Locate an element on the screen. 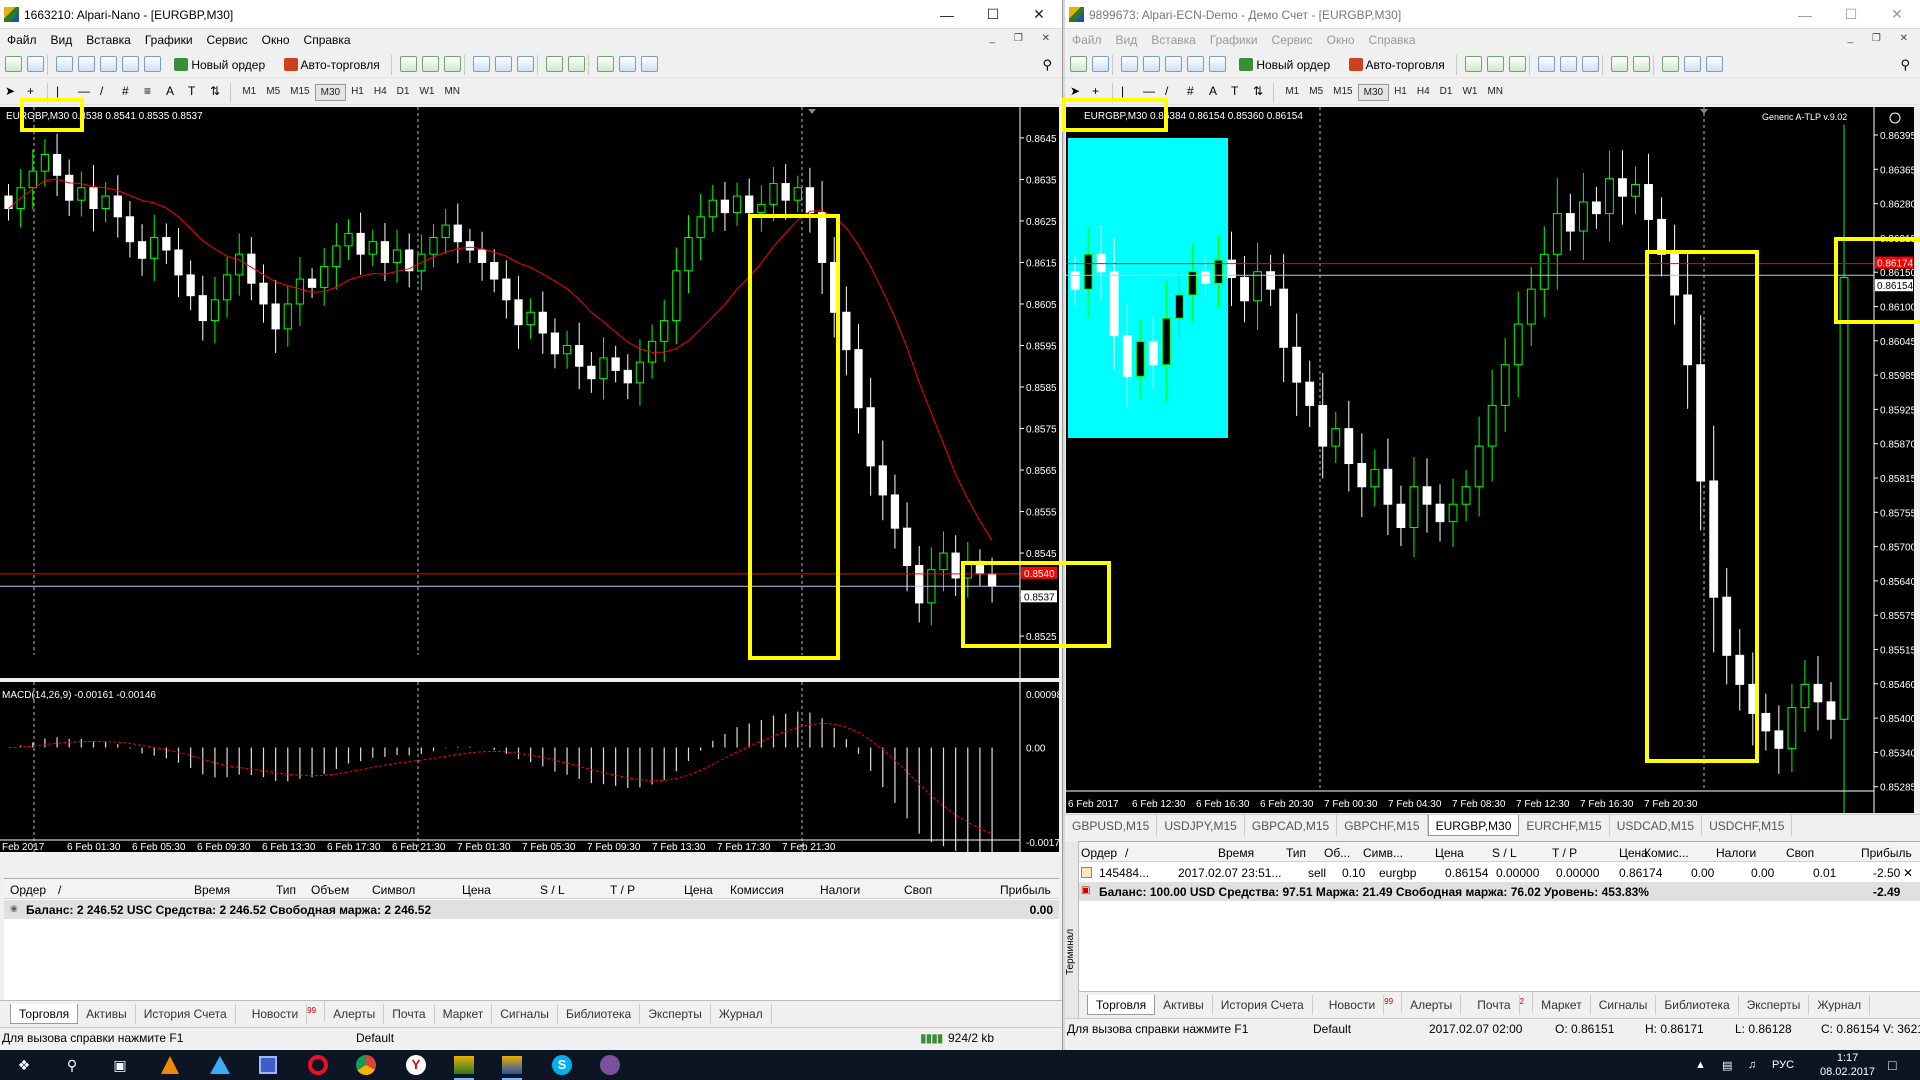 This screenshot has height=1080, width=1920. chart-shift-icon is located at coordinates (577, 64).